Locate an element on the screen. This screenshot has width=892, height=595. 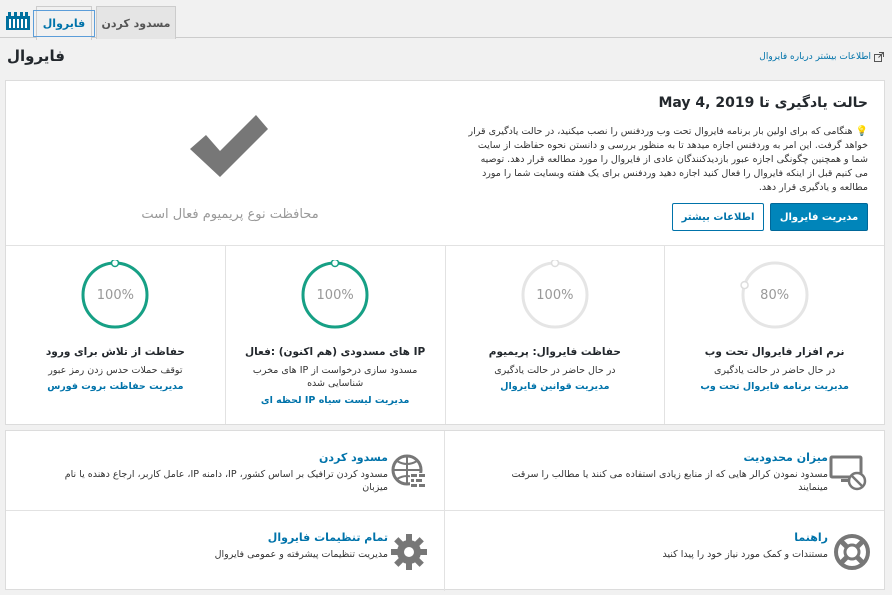
manage-waf-link: مدیریت برنامه فایروال تحت وب is located at coordinates (774, 386).